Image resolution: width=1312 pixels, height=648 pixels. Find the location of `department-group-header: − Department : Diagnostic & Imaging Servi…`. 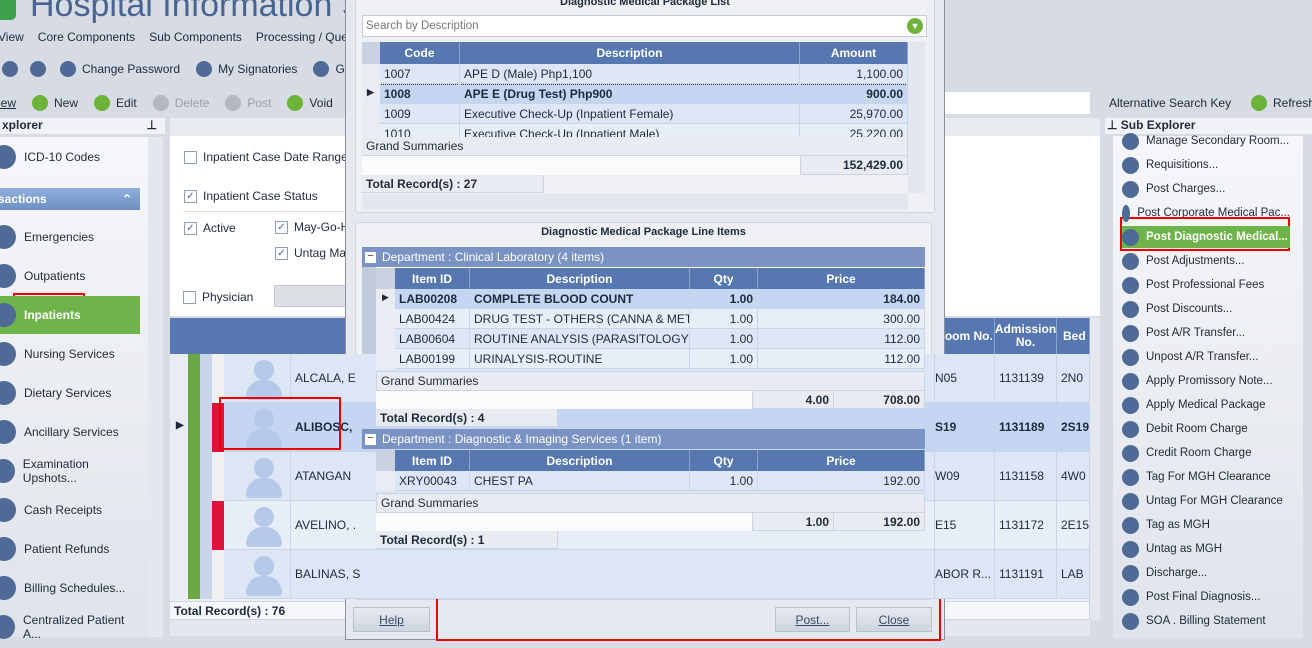

department-group-header: − Department : Diagnostic & Imaging Servi… is located at coordinates (643, 439).